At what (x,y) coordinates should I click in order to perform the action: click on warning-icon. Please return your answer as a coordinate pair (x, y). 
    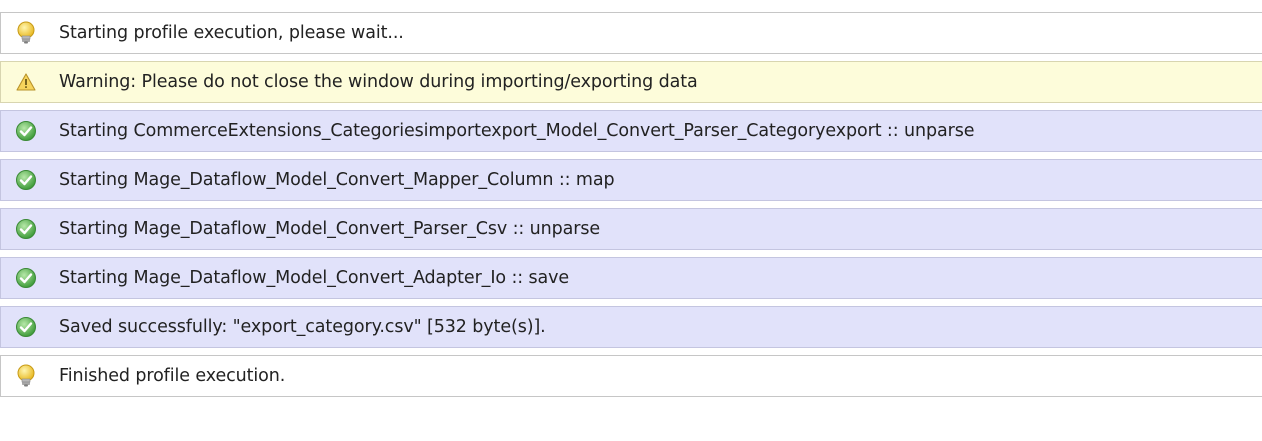
    Looking at the image, I should click on (26, 82).